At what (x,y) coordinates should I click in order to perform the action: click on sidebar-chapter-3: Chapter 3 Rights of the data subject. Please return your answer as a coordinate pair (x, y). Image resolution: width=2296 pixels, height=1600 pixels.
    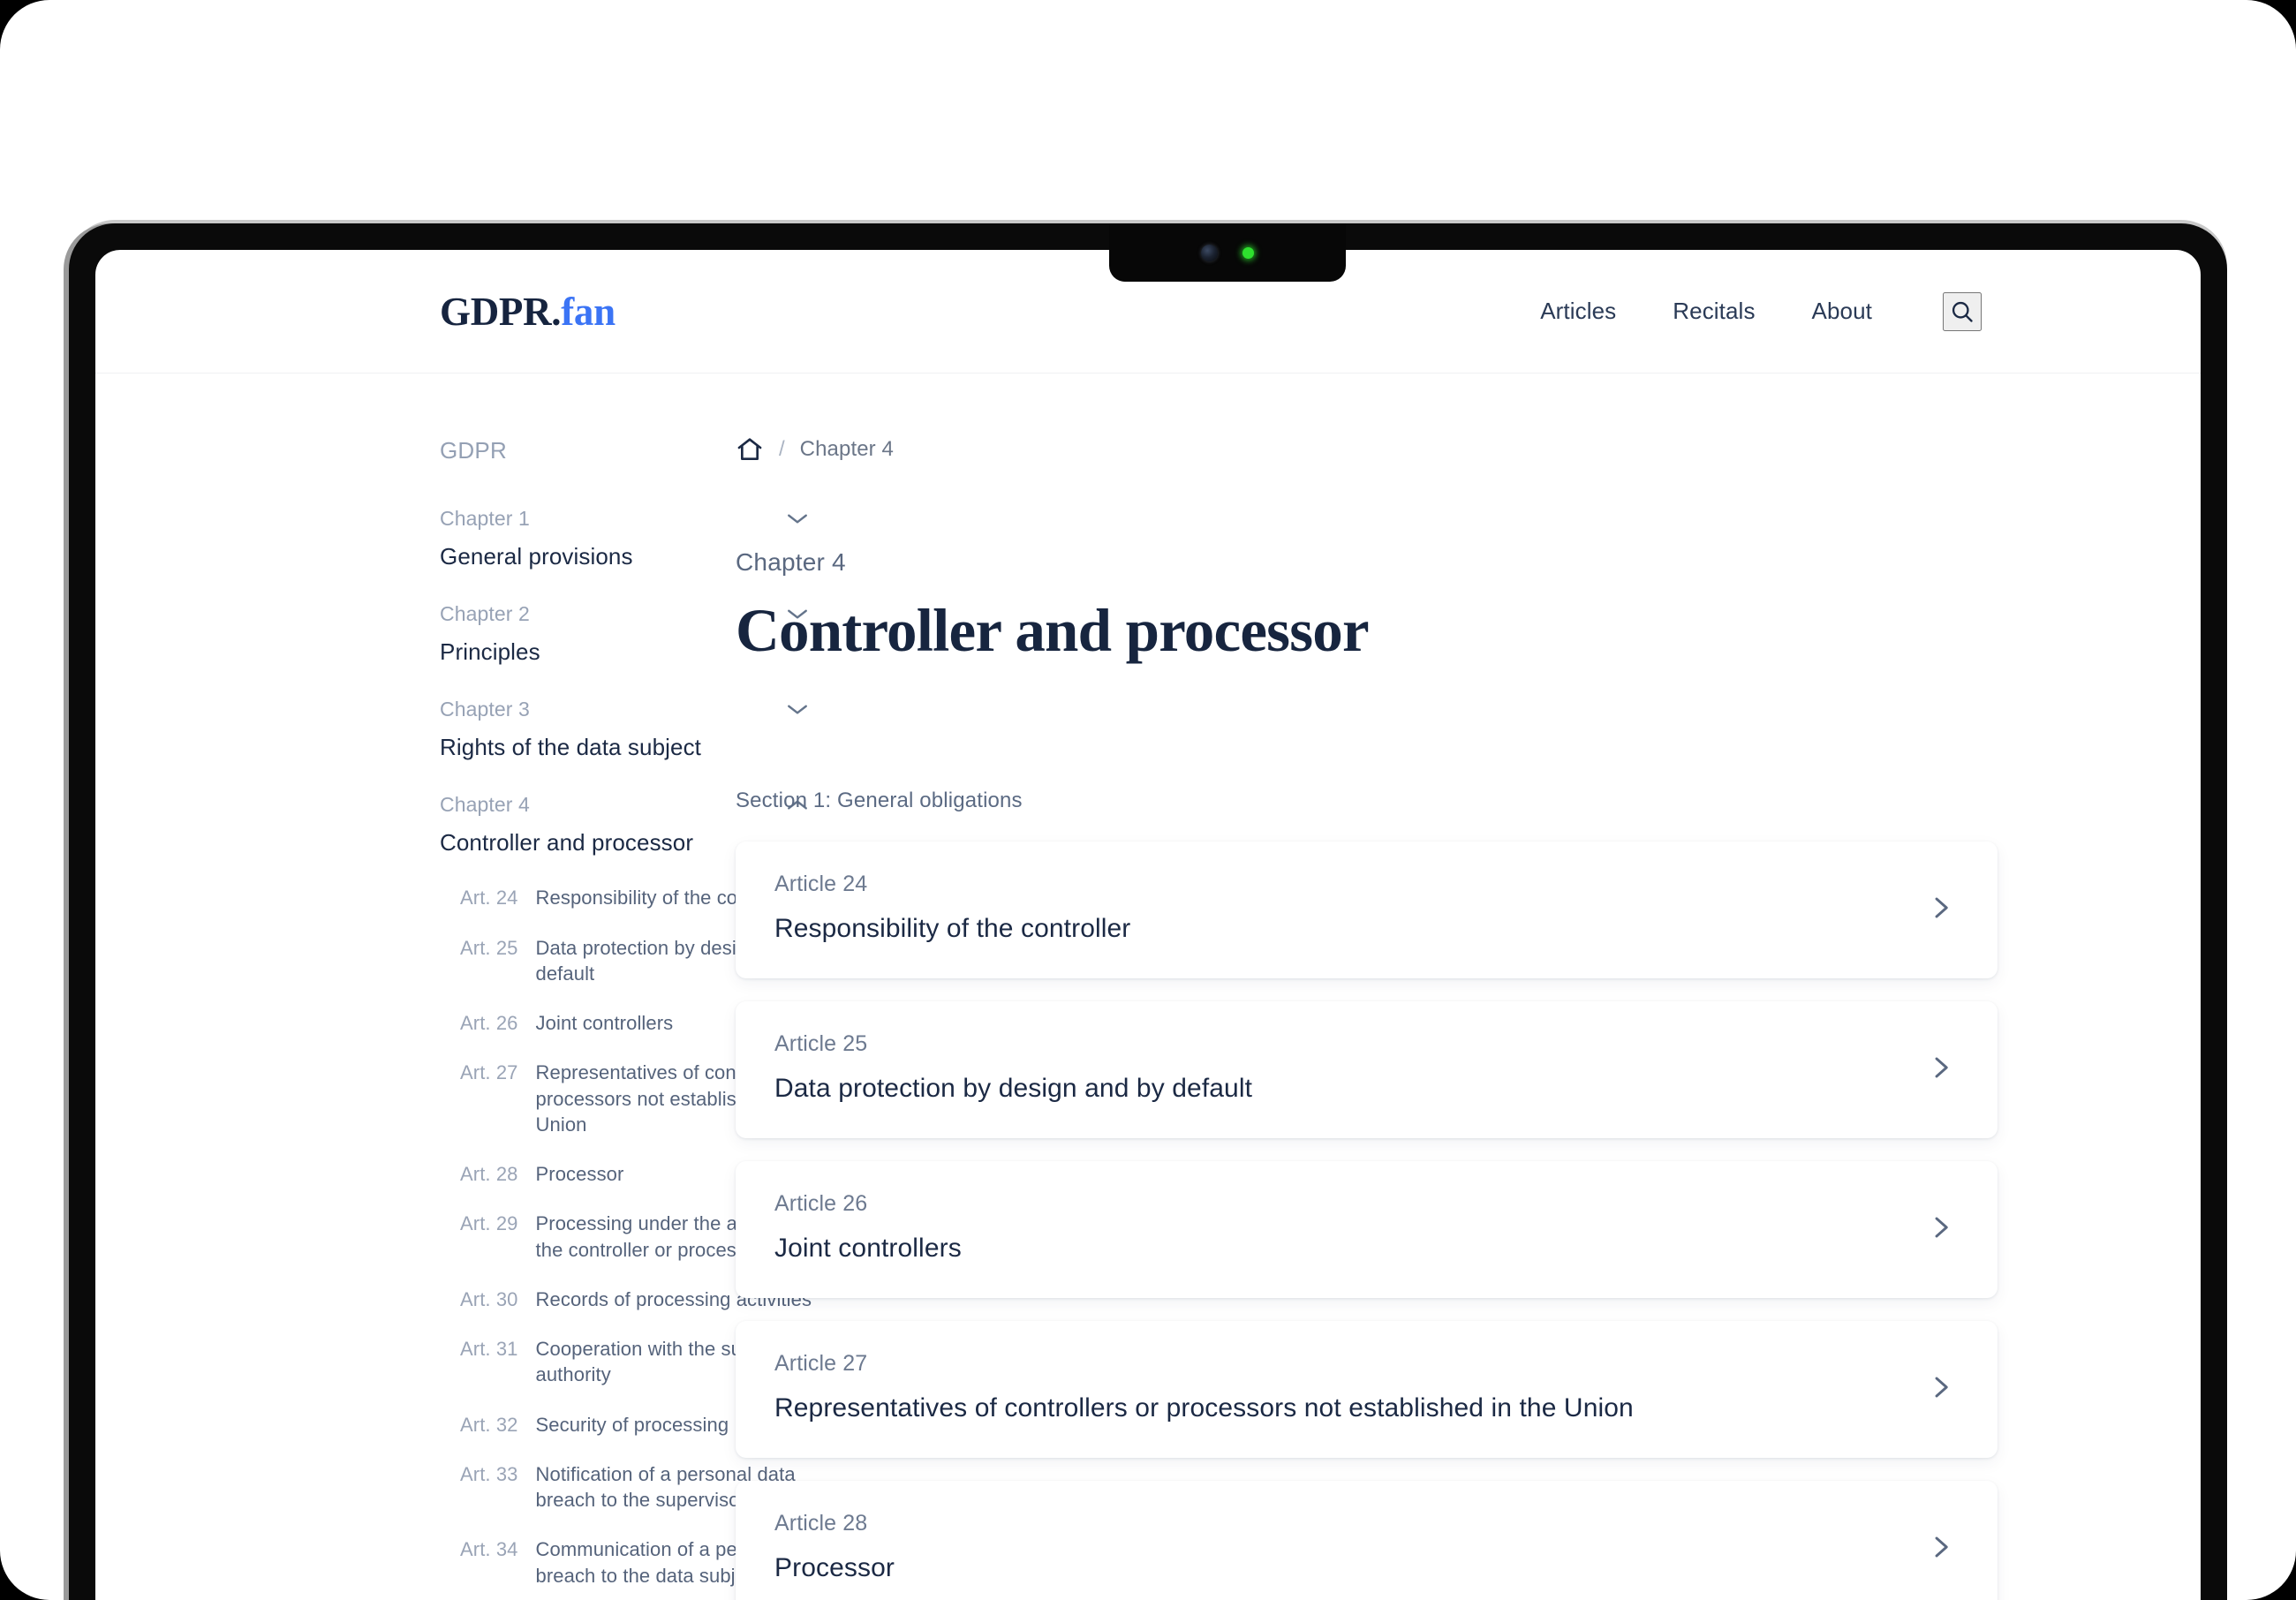
    Looking at the image, I should click on (623, 729).